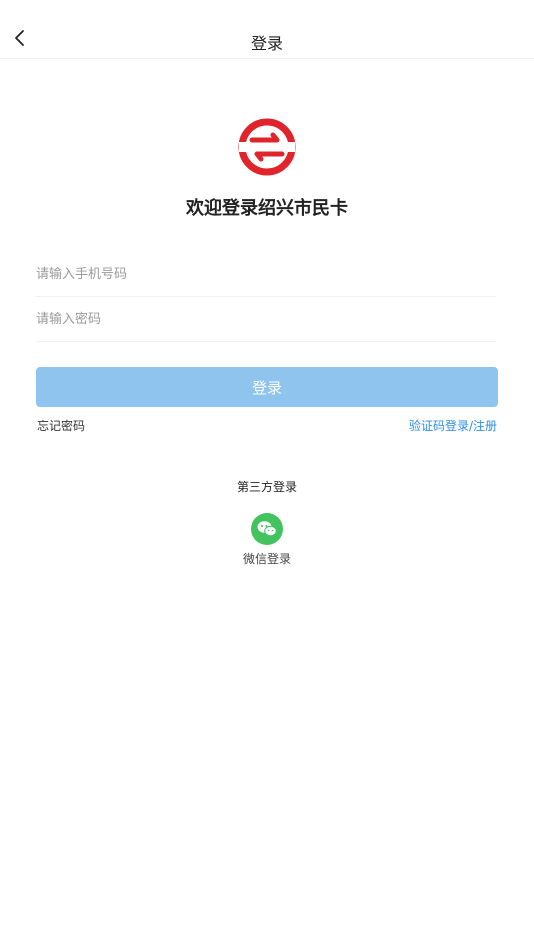 The image size is (534, 950). What do you see at coordinates (266, 559) in the screenshot?
I see `wechat-login-label: 微信登录` at bounding box center [266, 559].